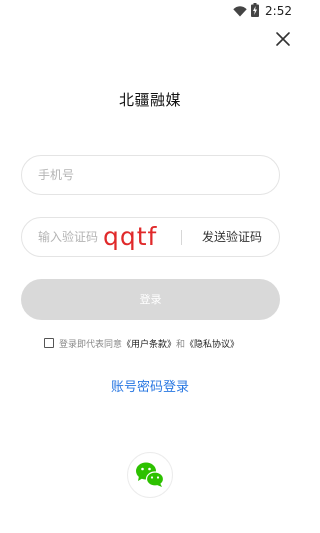 The height and width of the screenshot is (533, 320). I want to click on agreement-prefix: 登录即代表同意, so click(91, 344).